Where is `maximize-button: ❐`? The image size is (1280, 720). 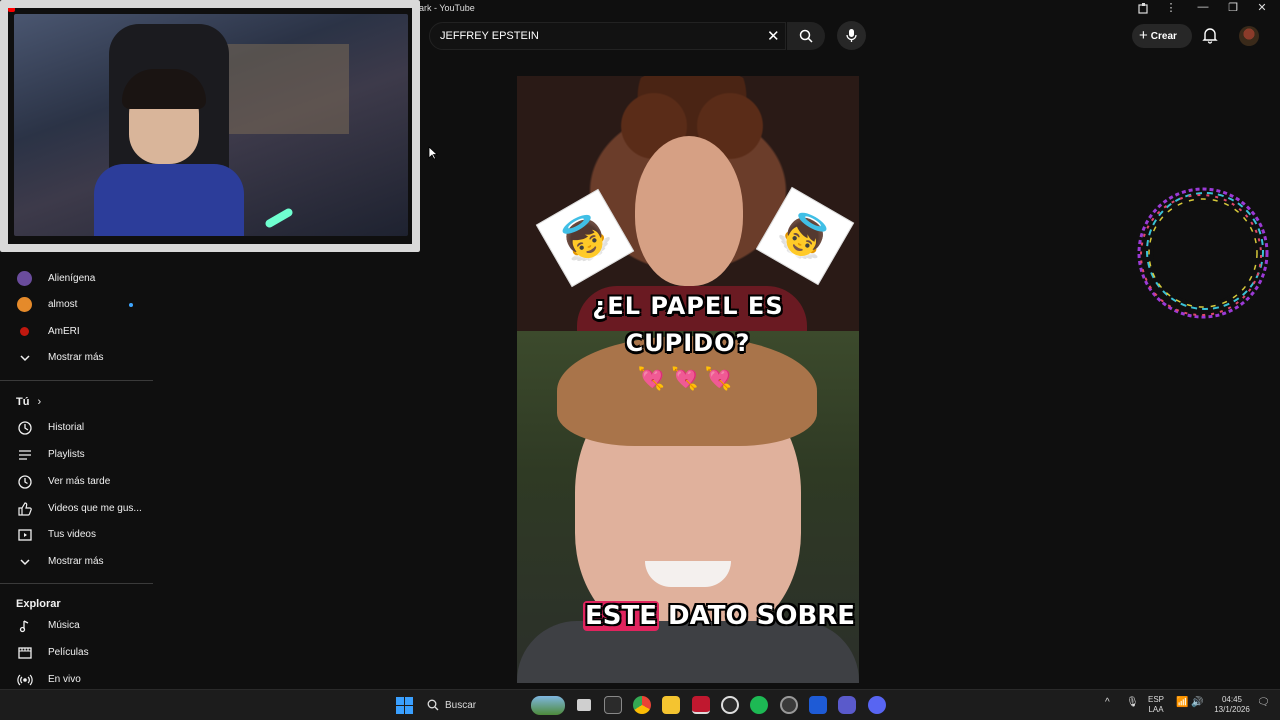
maximize-button: ❐ is located at coordinates (1233, 7).